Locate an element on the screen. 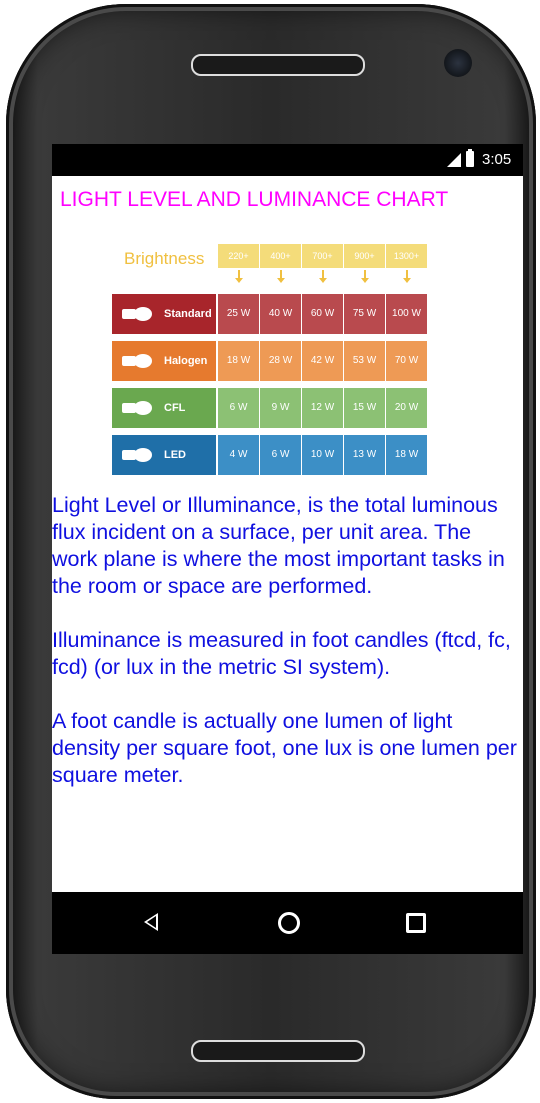 Image resolution: width=540 pixels, height=1103 pixels. wattage-cell: 42 W is located at coordinates (322, 361).